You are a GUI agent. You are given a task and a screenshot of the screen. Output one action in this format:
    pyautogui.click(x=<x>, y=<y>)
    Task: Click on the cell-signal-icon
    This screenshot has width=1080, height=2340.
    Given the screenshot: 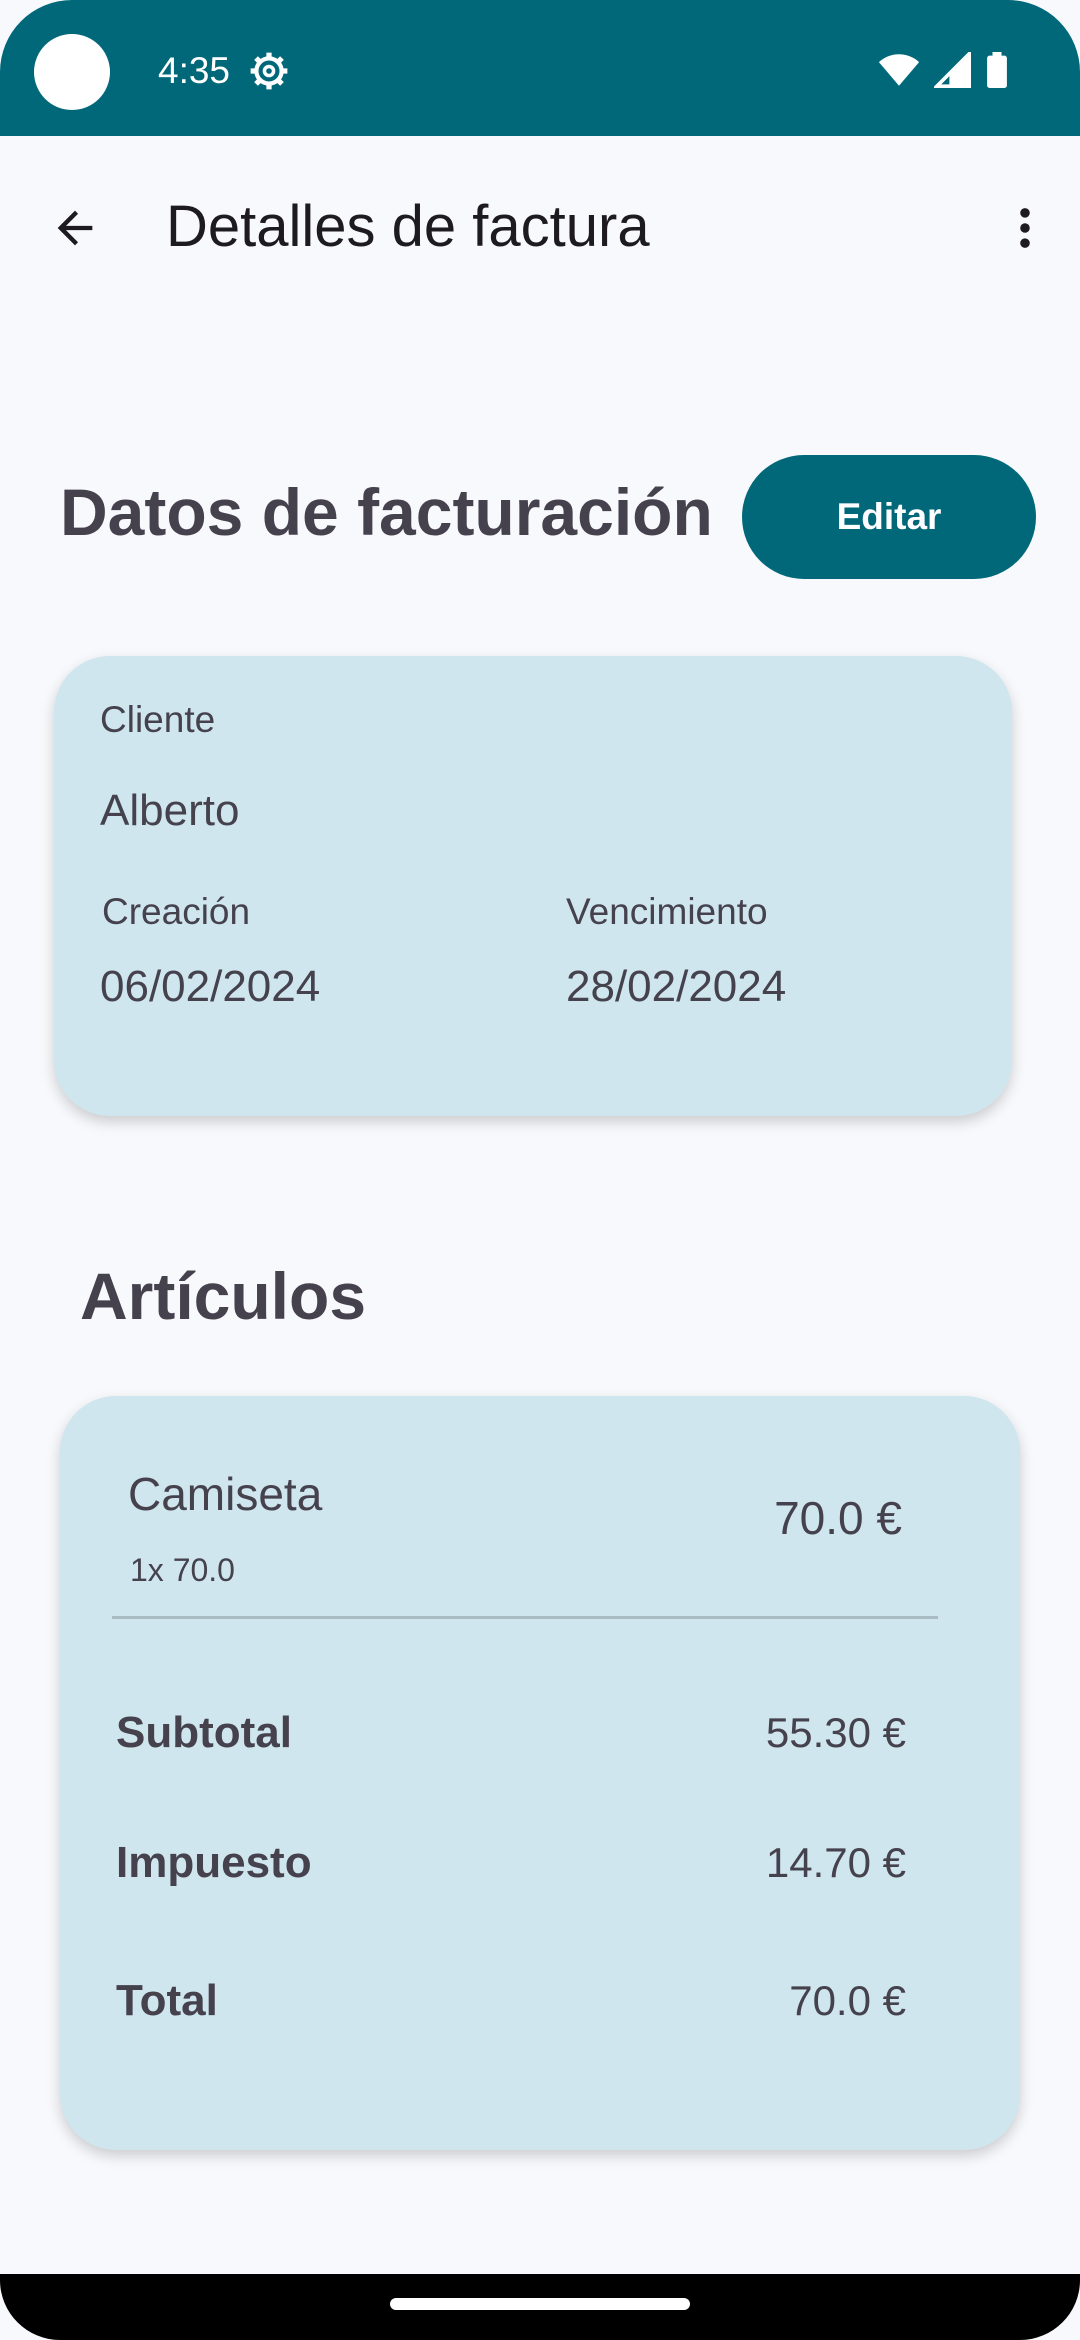 What is the action you would take?
    pyautogui.click(x=952, y=70)
    